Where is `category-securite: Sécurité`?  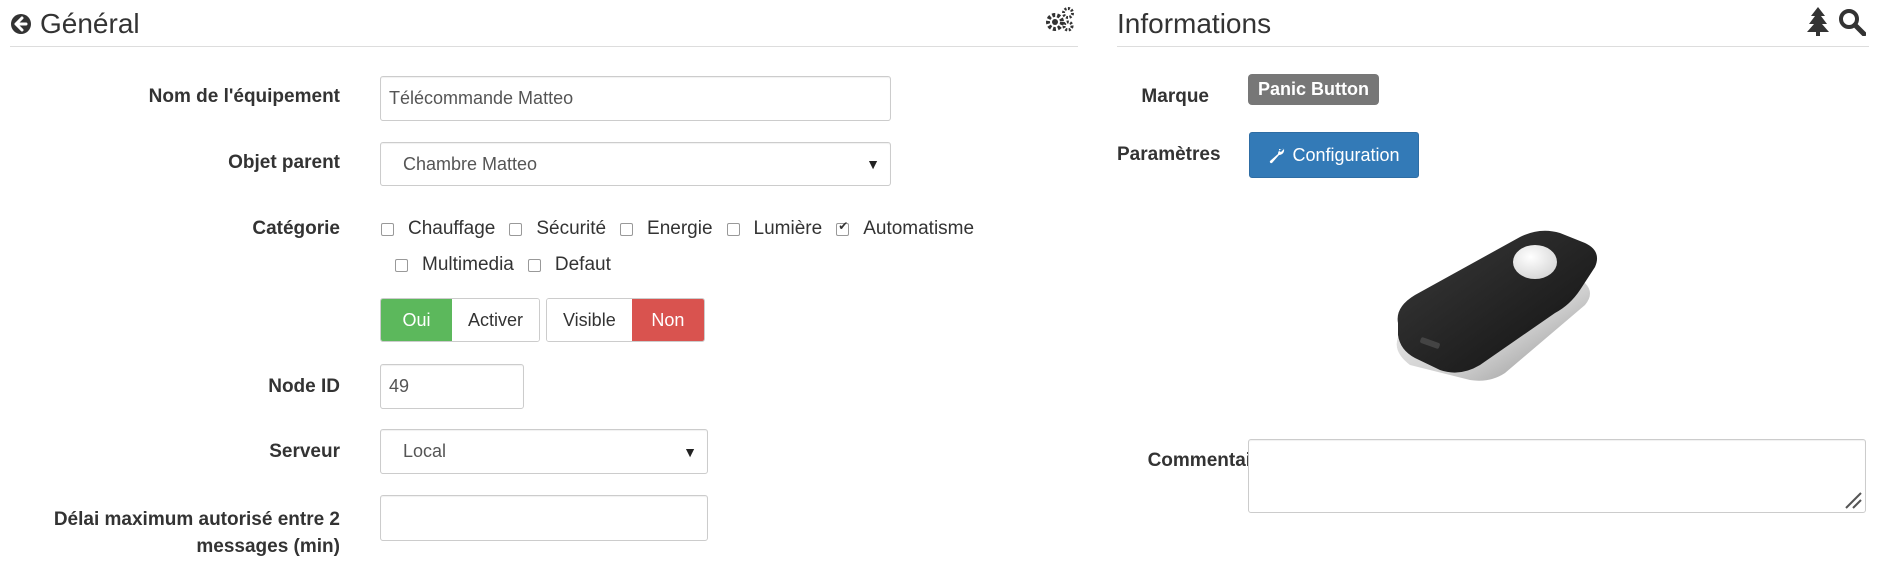 category-securite: Sécurité is located at coordinates (557, 229).